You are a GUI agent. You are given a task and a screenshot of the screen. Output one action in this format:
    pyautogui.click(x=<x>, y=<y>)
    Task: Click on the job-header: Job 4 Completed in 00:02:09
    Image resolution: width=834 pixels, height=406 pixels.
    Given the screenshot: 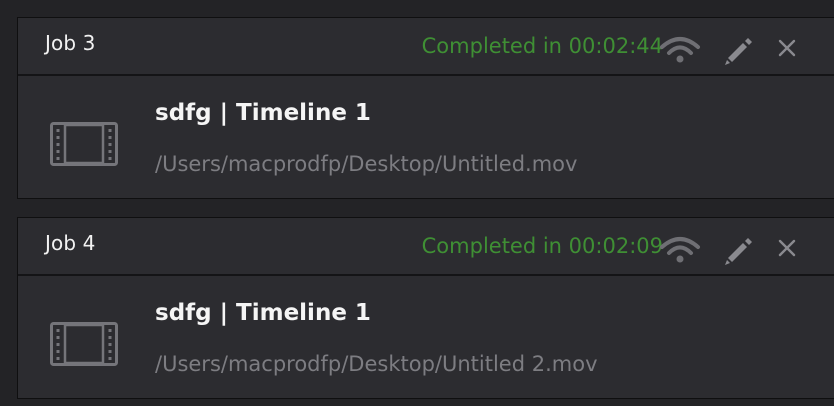 What is the action you would take?
    pyautogui.click(x=426, y=247)
    